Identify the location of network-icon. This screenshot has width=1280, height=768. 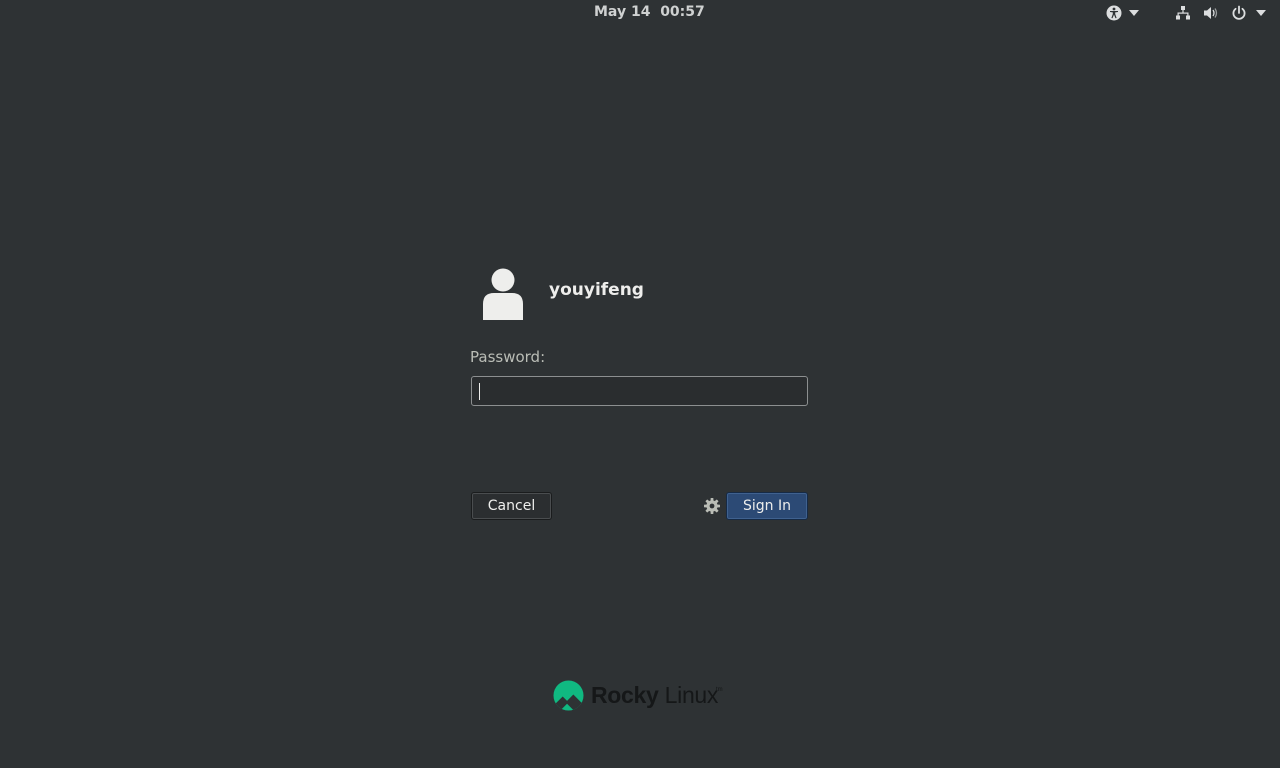
(1183, 13).